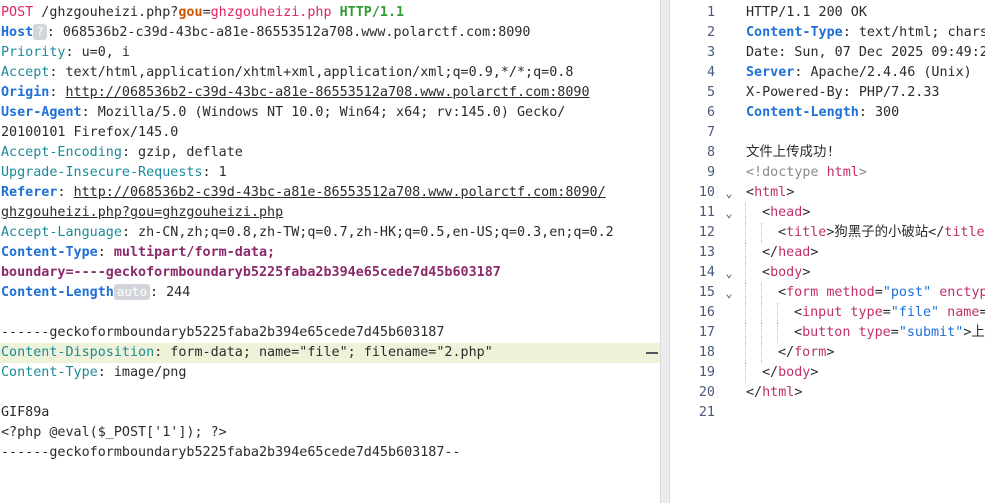 This screenshot has width=985, height=503. I want to click on token: </, so click(770, 252).